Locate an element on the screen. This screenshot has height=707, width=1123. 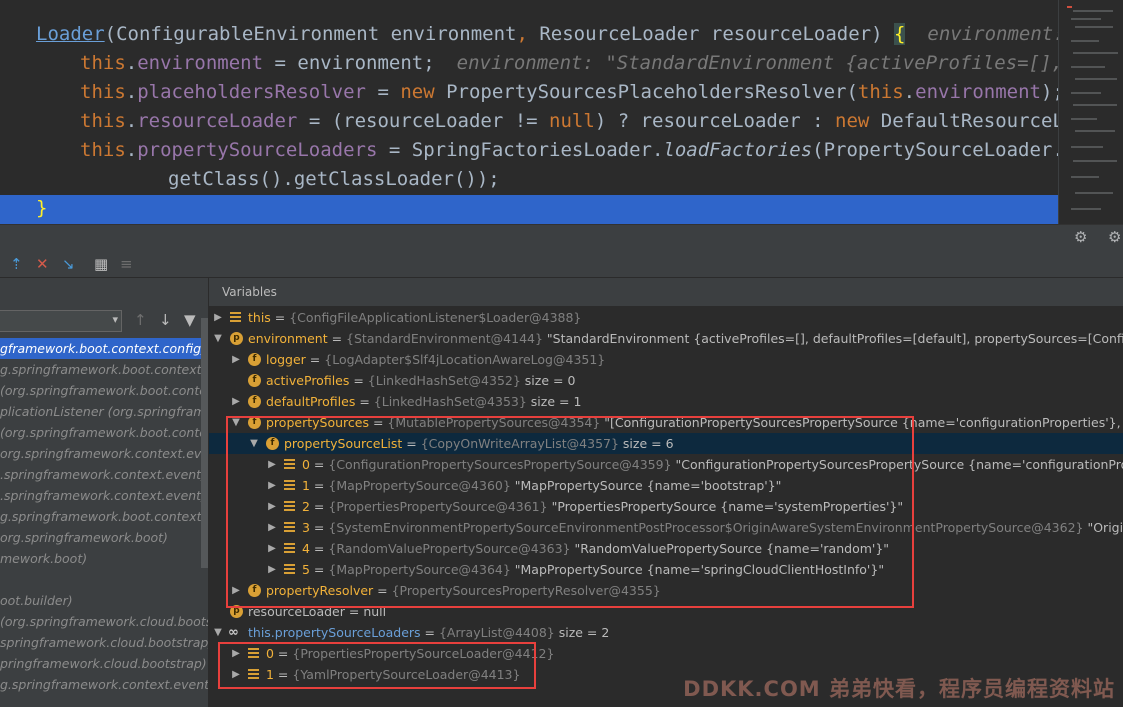
error-marker is located at coordinates (1069, 7).